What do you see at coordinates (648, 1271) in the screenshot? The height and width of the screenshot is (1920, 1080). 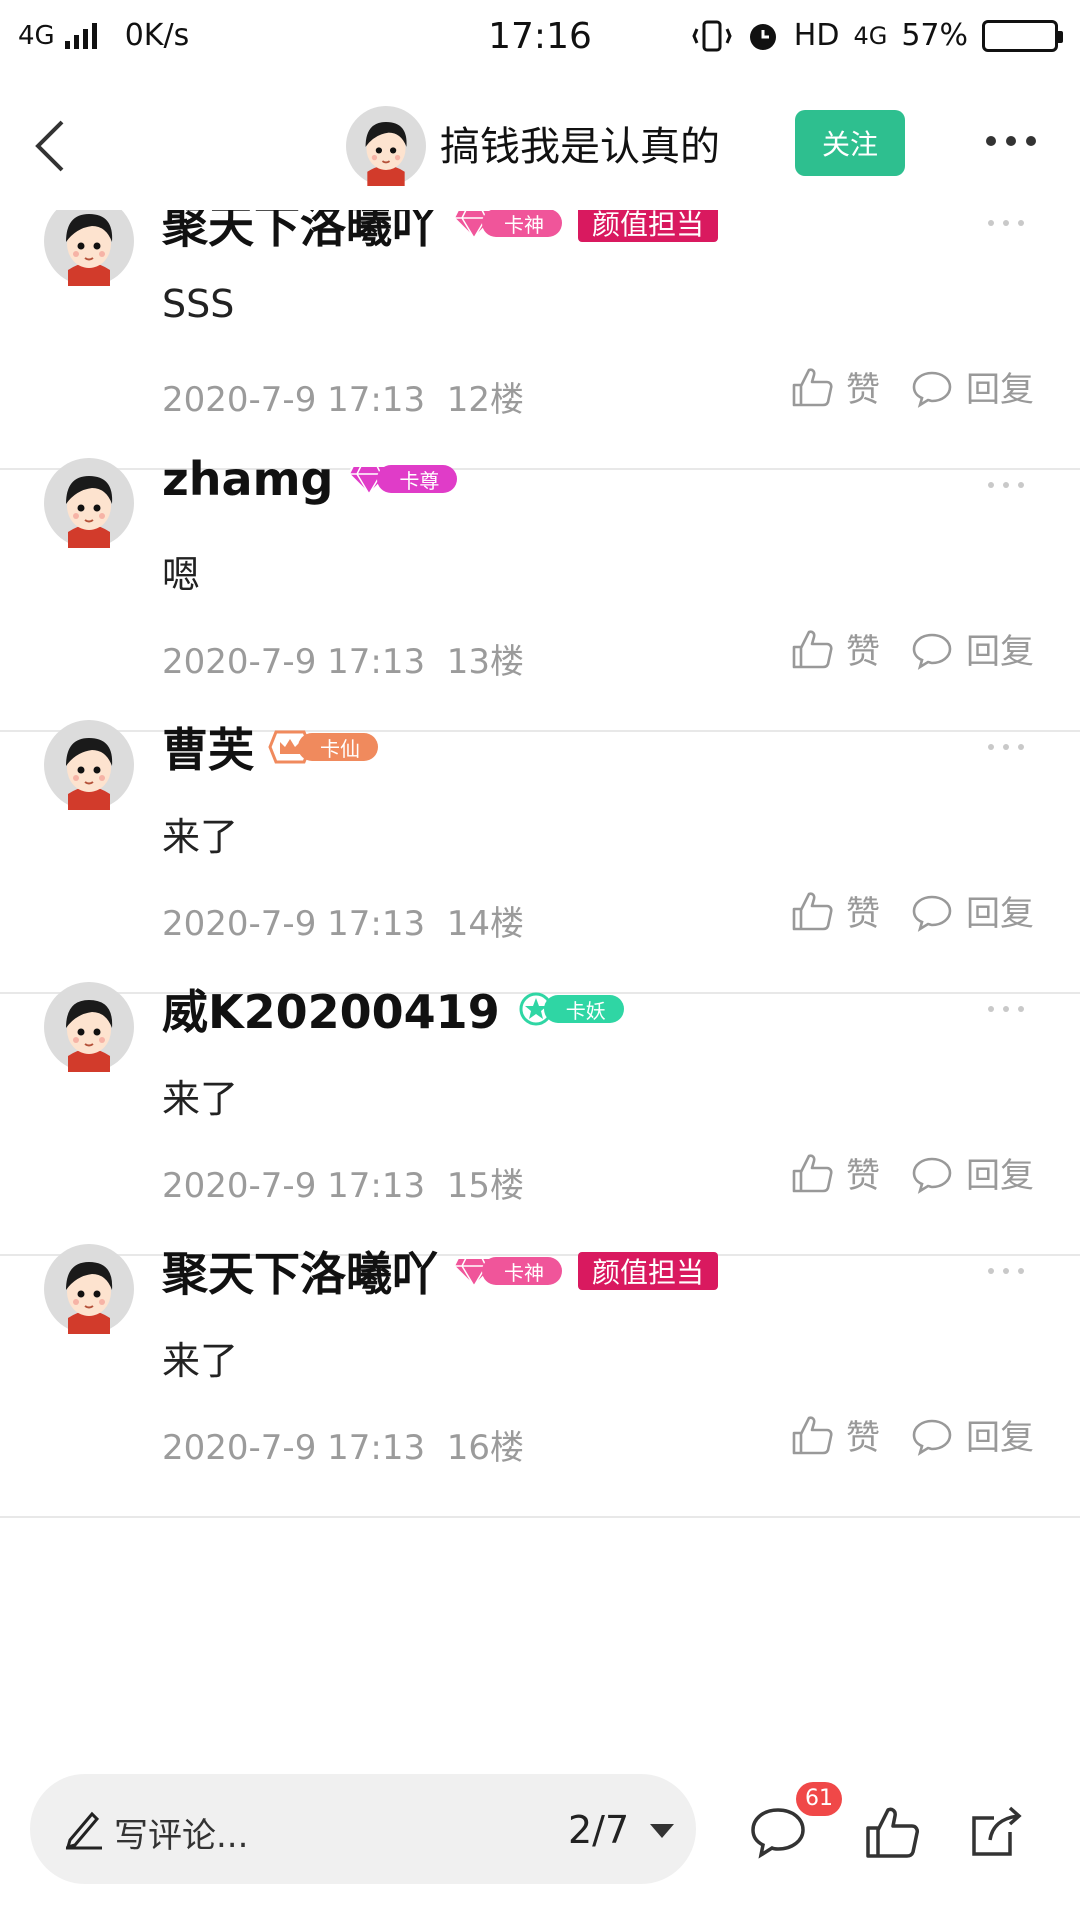 I see `title-tag: 颜值担当` at bounding box center [648, 1271].